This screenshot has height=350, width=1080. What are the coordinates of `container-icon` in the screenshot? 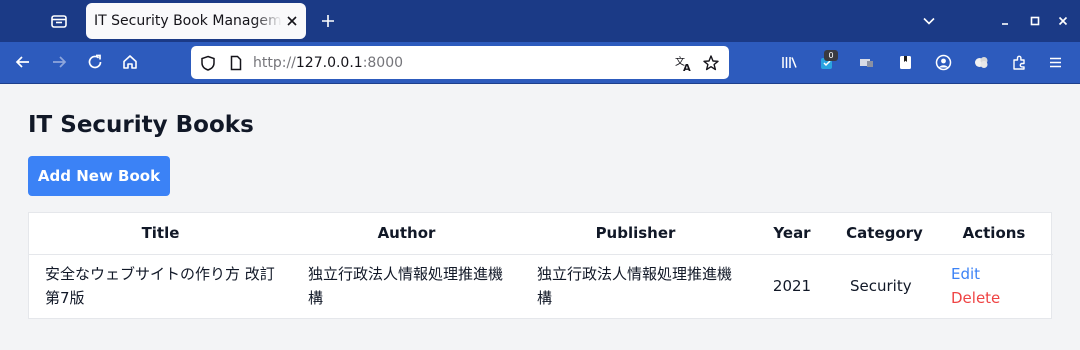 It's located at (866, 62).